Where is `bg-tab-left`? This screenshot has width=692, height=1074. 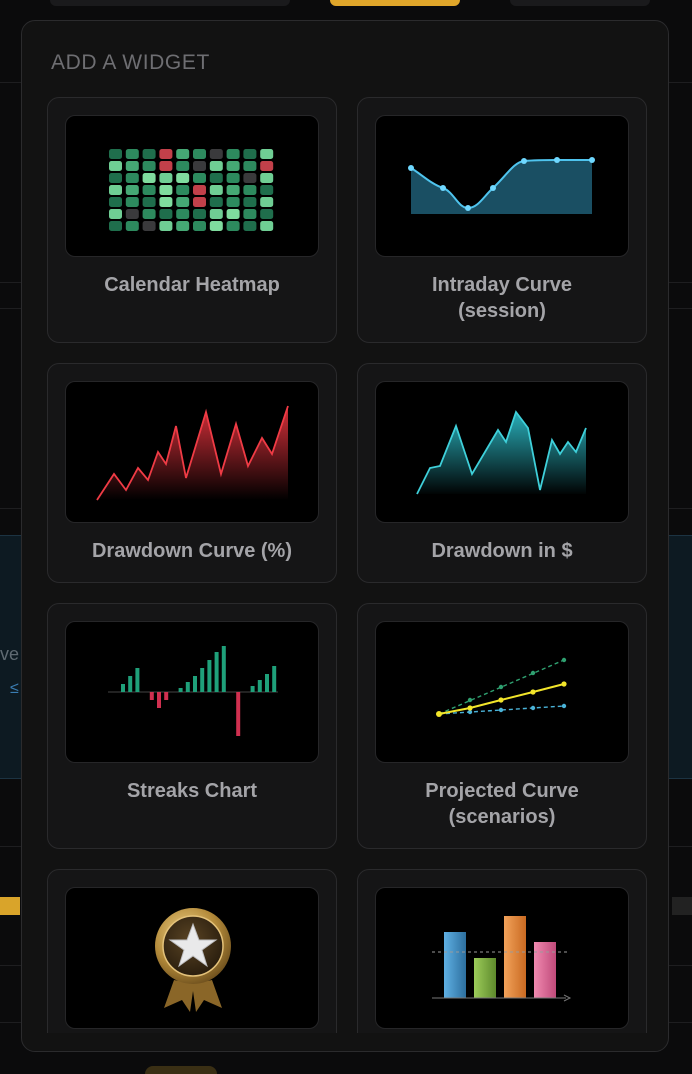
bg-tab-left is located at coordinates (170, 3).